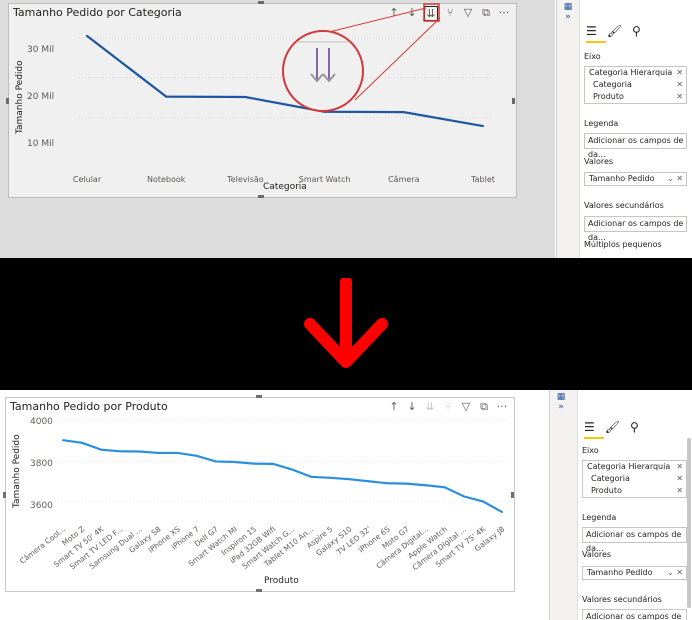 This screenshot has width=692, height=620. Describe the element at coordinates (599, 517) in the screenshot. I see `legenda-label: Legenda` at that location.